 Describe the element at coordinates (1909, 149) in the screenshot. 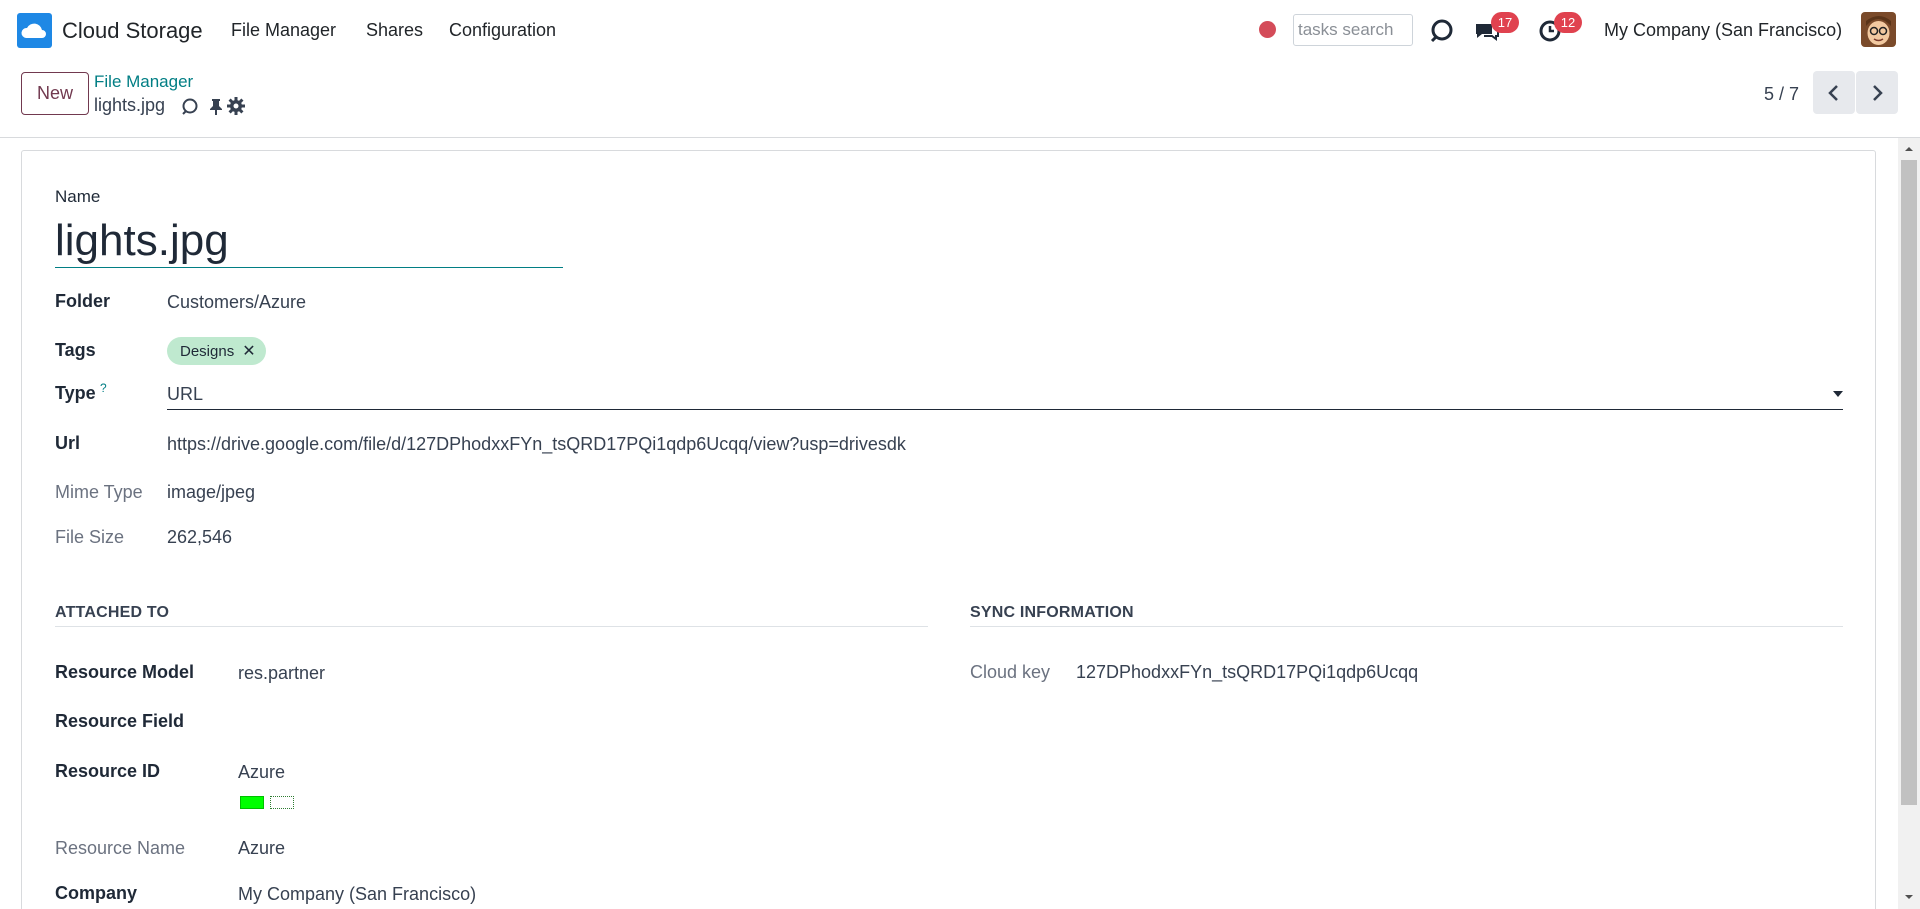

I see `scroll-up-icon` at that location.